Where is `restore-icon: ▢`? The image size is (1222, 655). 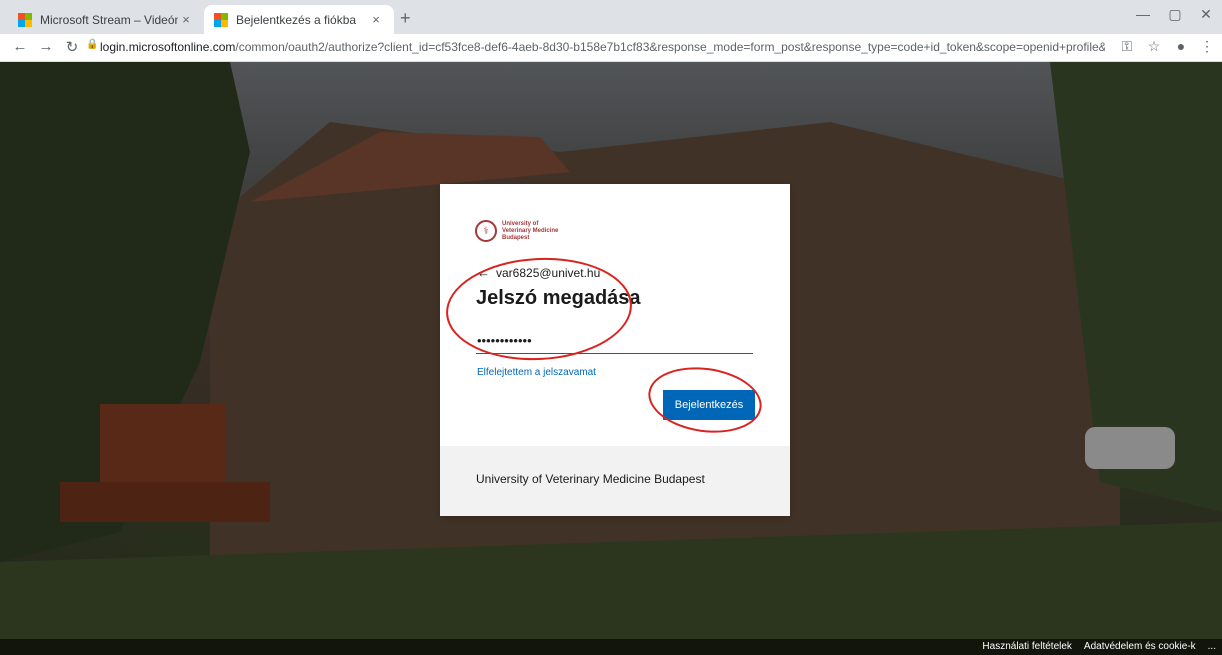
restore-icon: ▢ is located at coordinates (1175, 14).